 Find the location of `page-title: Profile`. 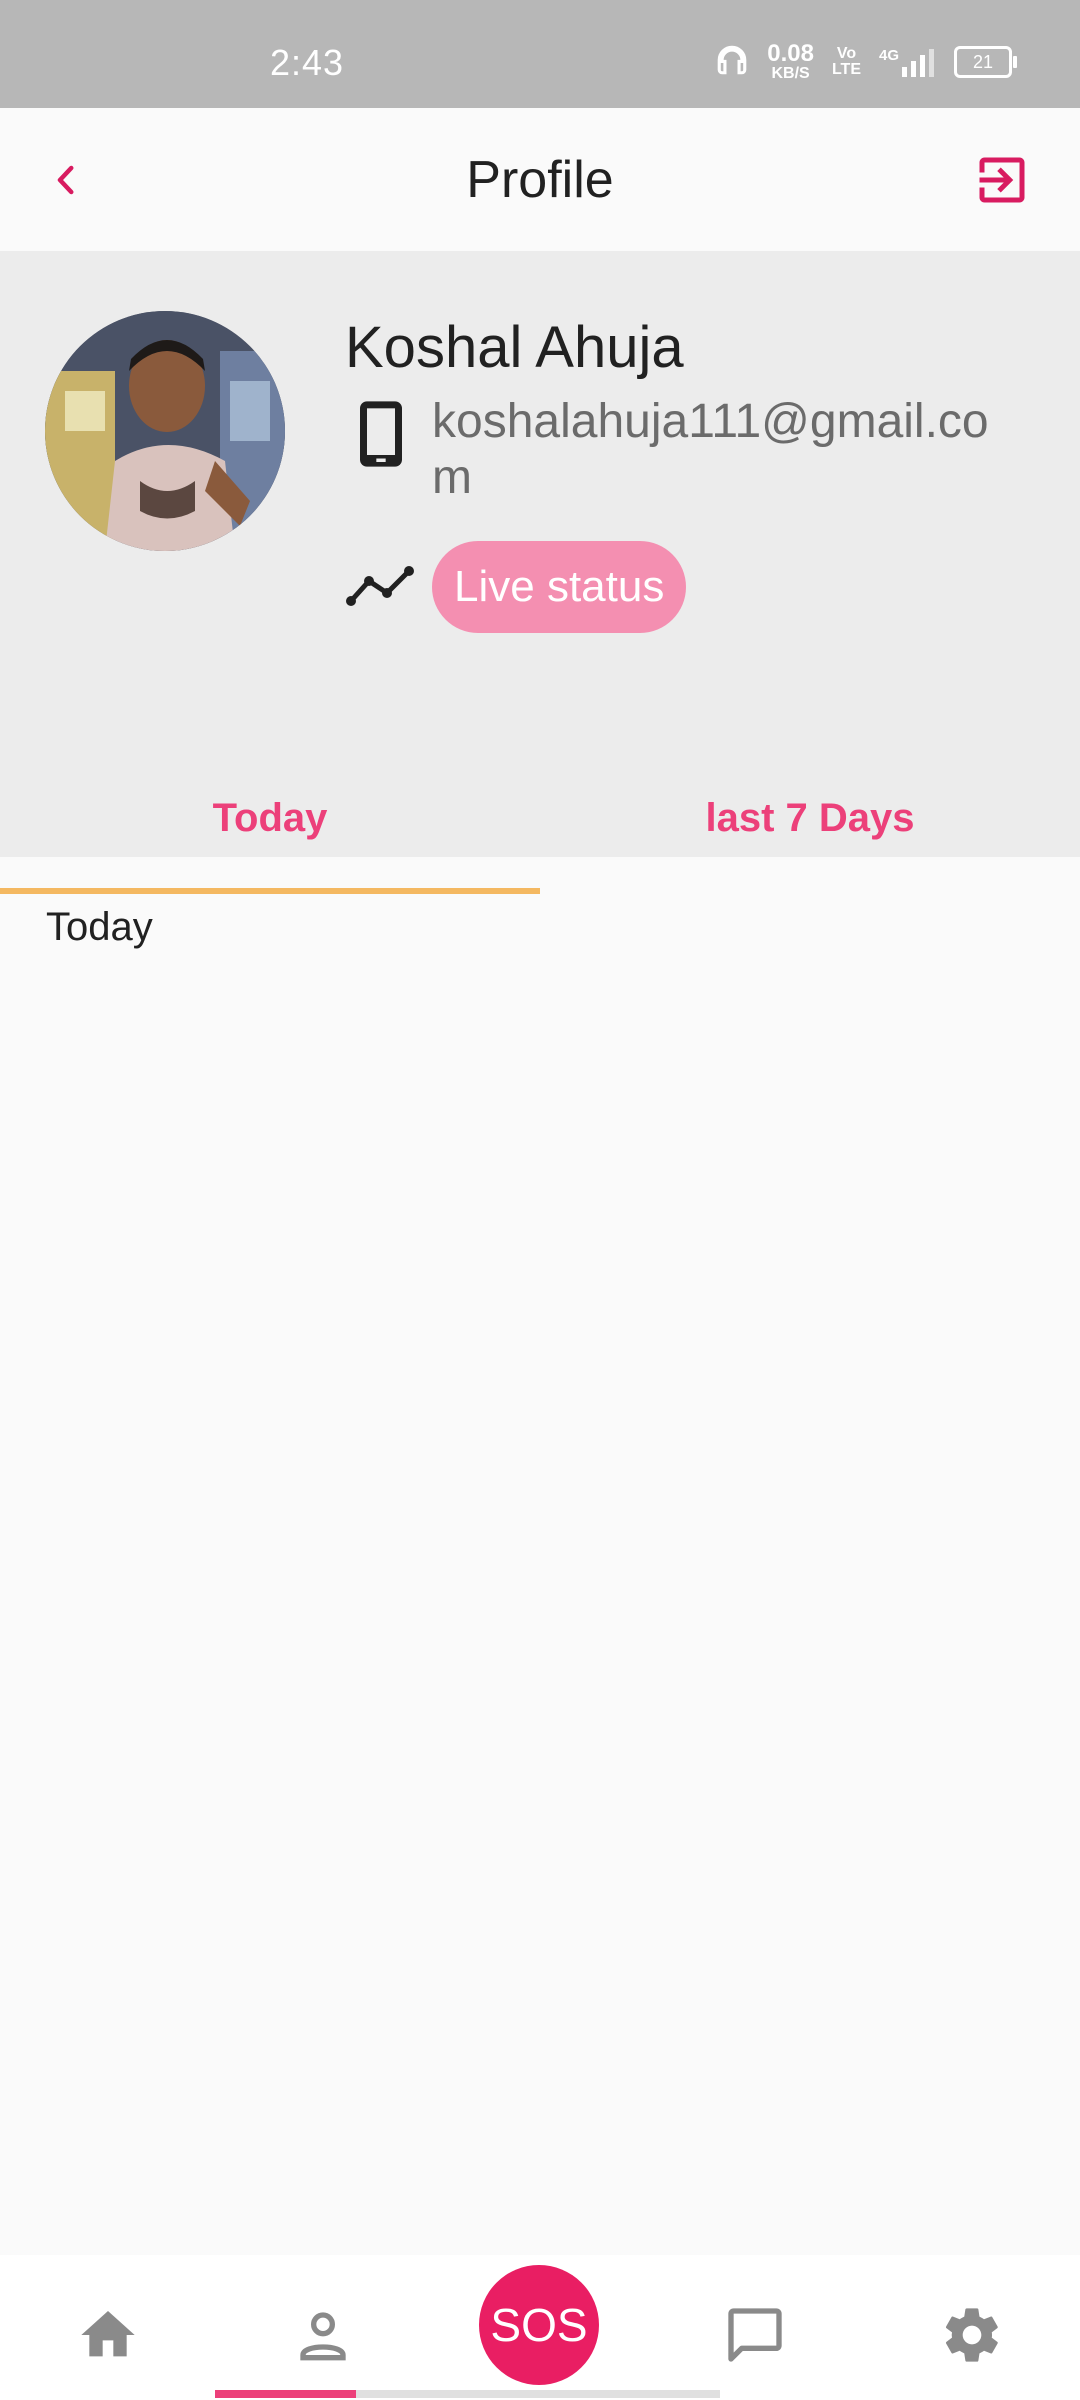

page-title: Profile is located at coordinates (540, 180).